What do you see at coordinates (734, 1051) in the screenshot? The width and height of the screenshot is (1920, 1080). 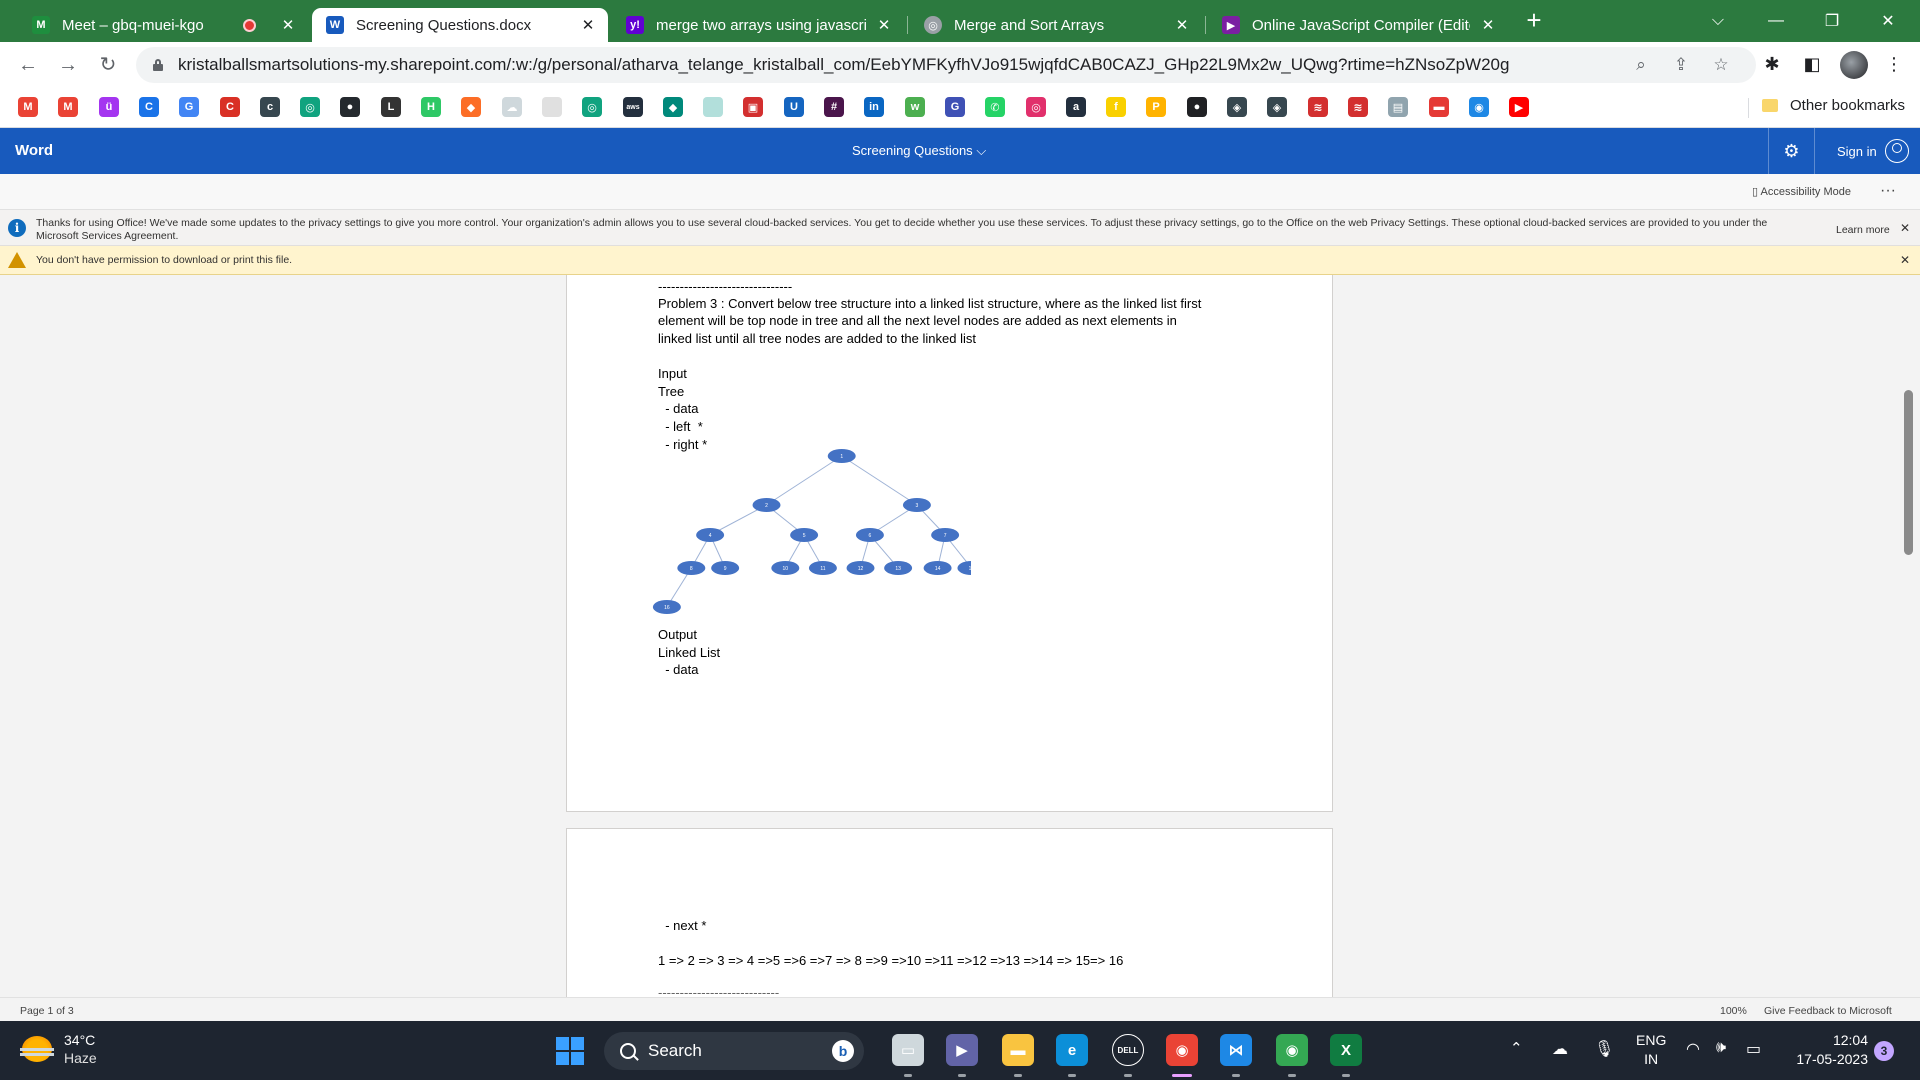 I see `taskbar-search: Search b` at bounding box center [734, 1051].